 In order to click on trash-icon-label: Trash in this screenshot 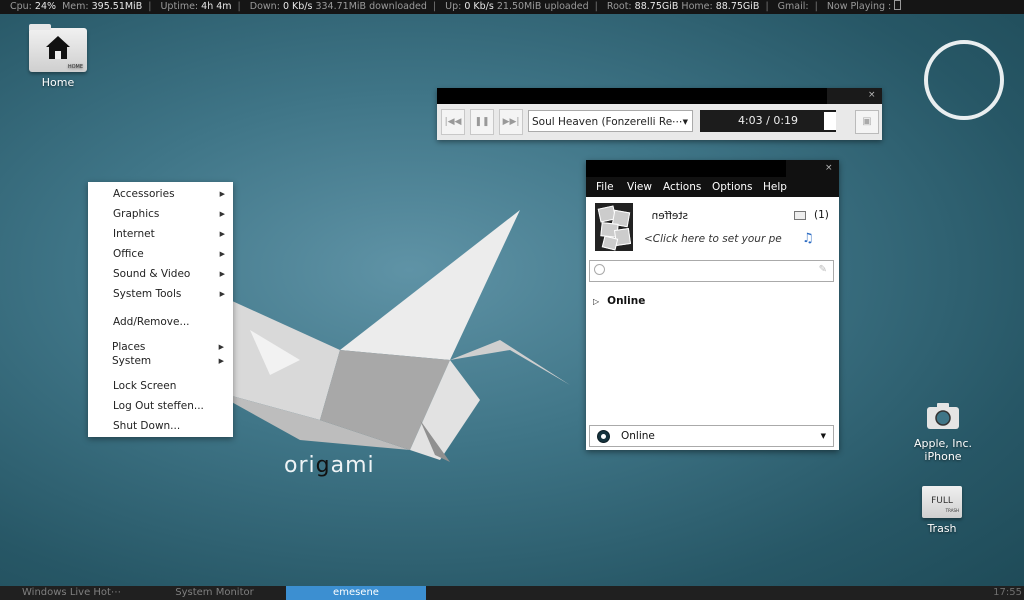, I will do `click(942, 528)`.